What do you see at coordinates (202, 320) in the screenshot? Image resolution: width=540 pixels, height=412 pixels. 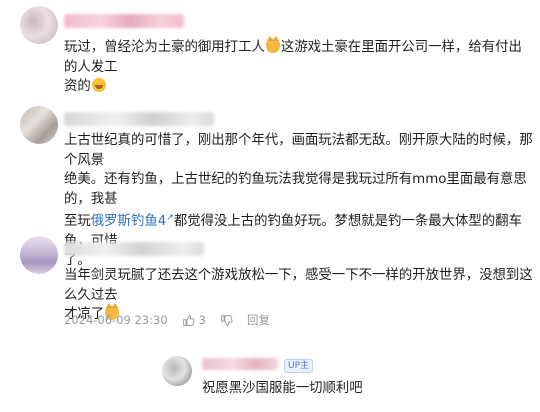 I see `like-count: 3` at bounding box center [202, 320].